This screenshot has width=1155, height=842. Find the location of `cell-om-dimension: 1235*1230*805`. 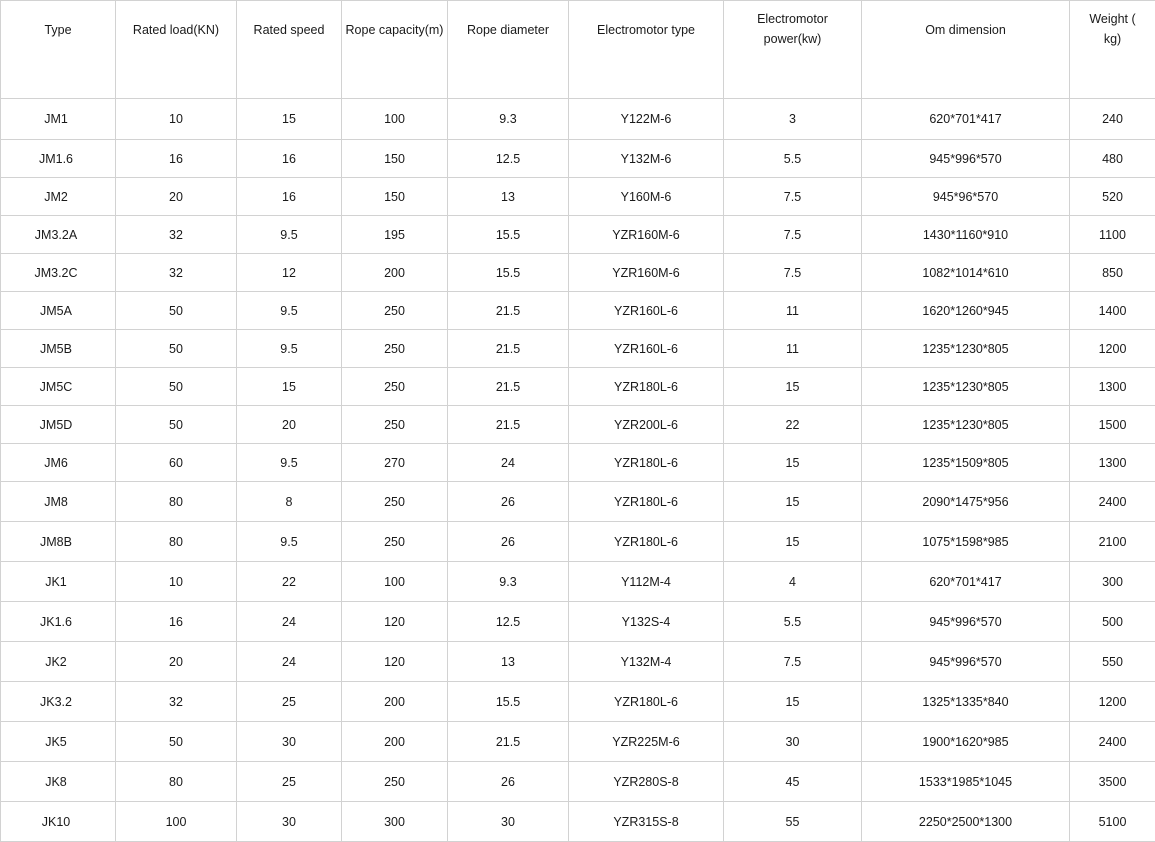

cell-om-dimension: 1235*1230*805 is located at coordinates (966, 349).